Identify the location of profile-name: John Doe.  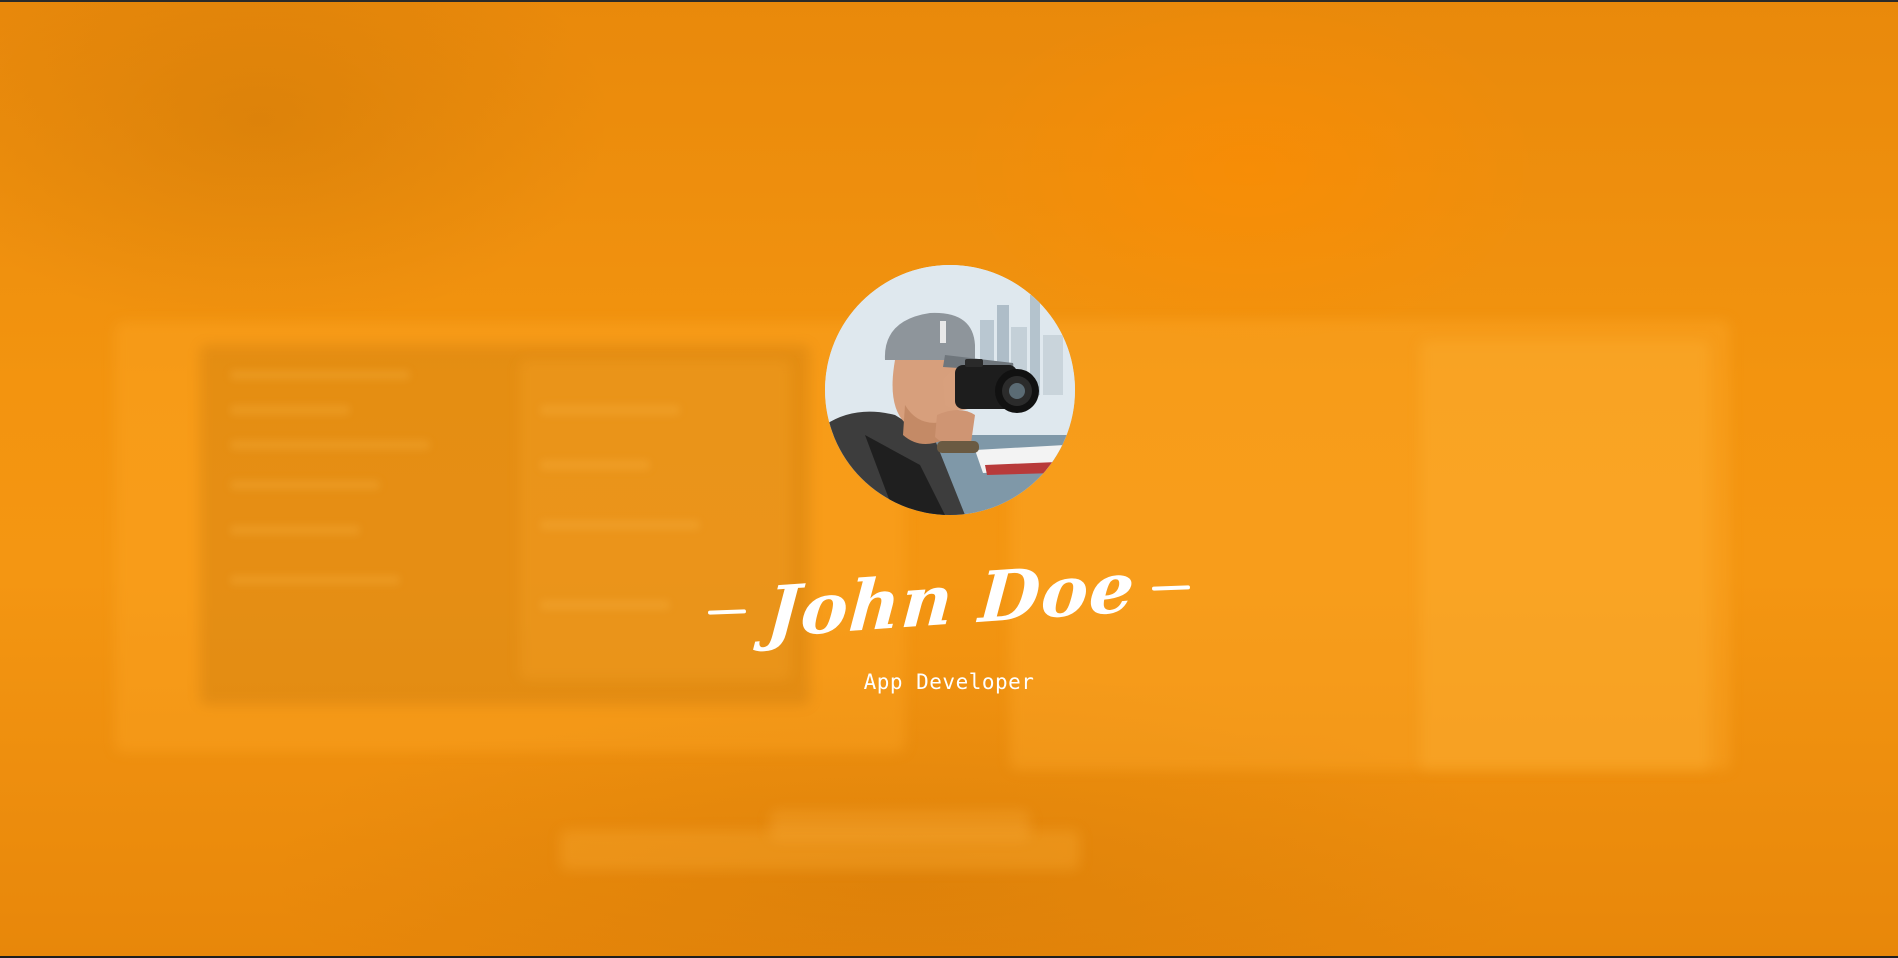
(951, 599).